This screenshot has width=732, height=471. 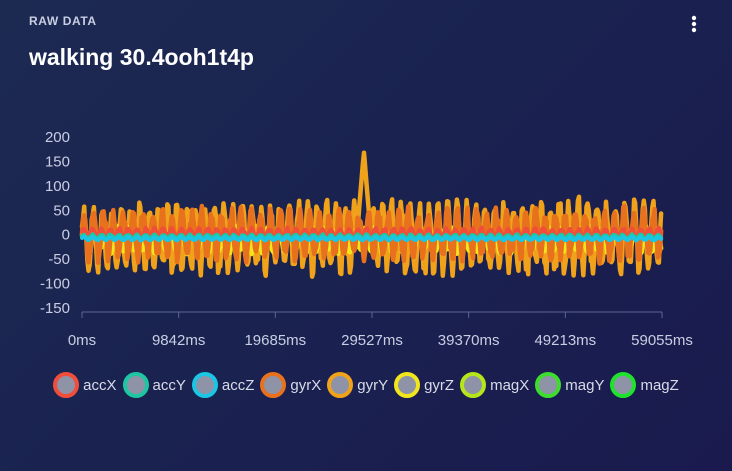 I want to click on x-tick-label: 0ms, so click(x=82, y=340).